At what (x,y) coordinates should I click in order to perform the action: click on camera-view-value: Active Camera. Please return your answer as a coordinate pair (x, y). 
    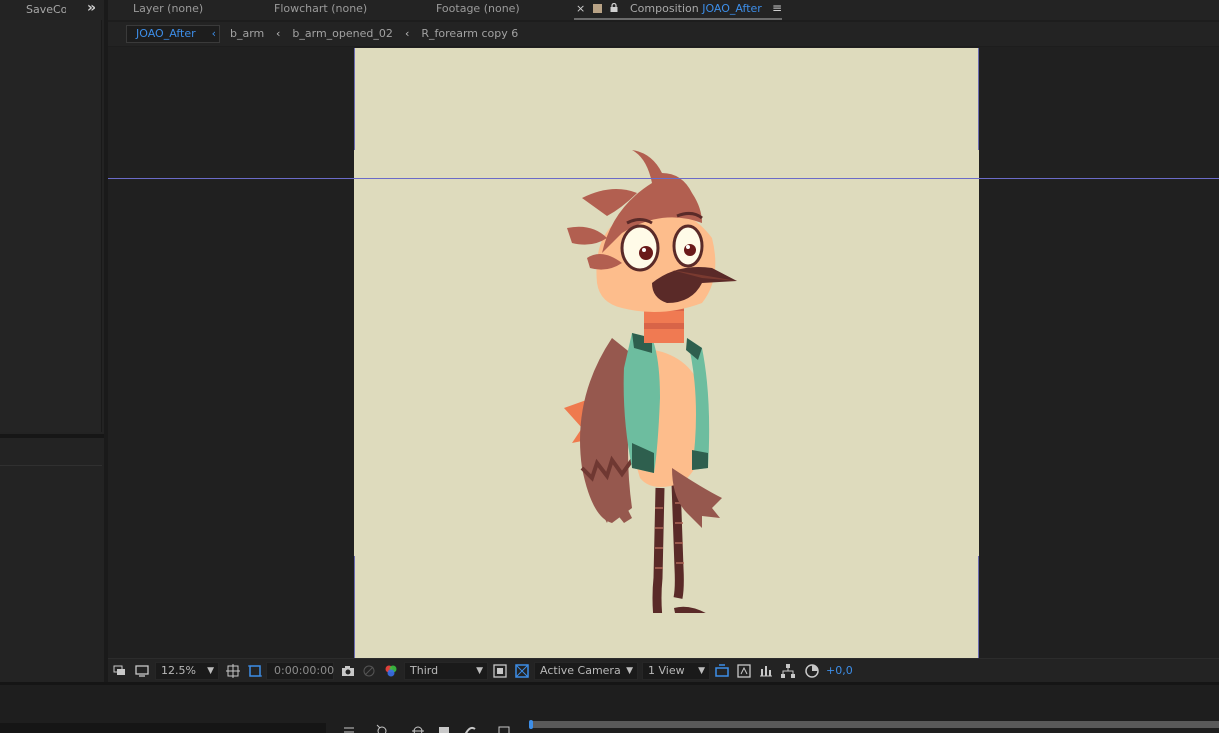
    Looking at the image, I should click on (580, 670).